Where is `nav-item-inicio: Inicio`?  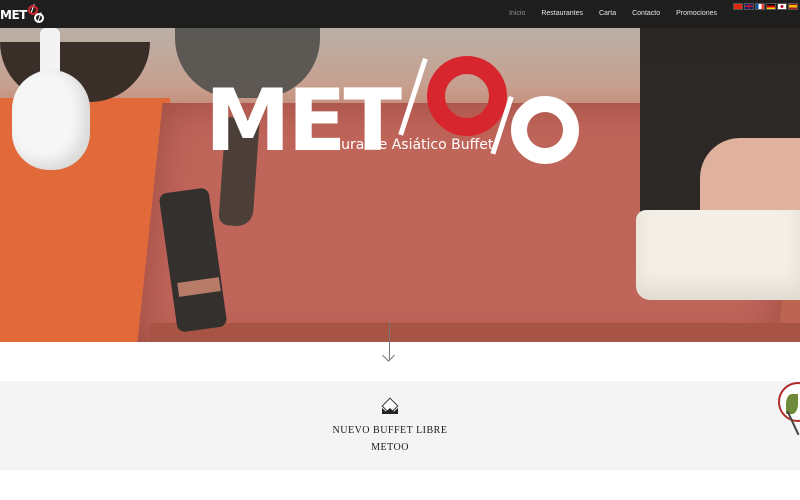 nav-item-inicio: Inicio is located at coordinates (517, 14).